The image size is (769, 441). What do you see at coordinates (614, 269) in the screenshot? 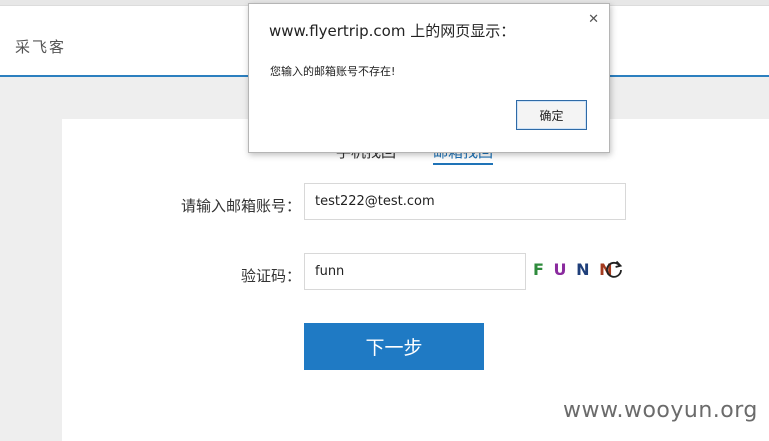
I see `refresh-icon` at bounding box center [614, 269].